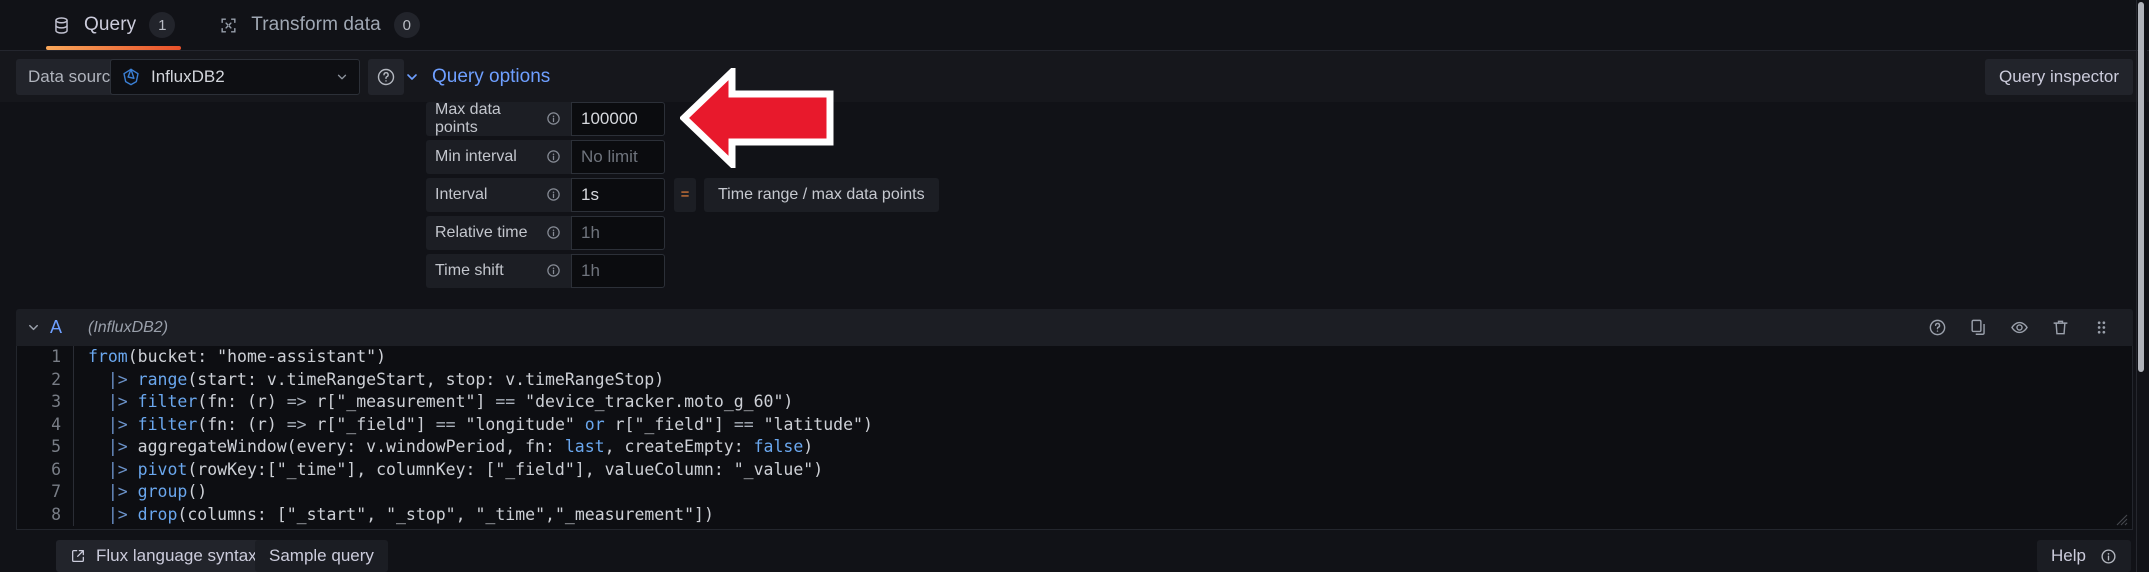 The height and width of the screenshot is (572, 2149). What do you see at coordinates (1074, 492) in the screenshot?
I see `code-line: 7 |> group()` at bounding box center [1074, 492].